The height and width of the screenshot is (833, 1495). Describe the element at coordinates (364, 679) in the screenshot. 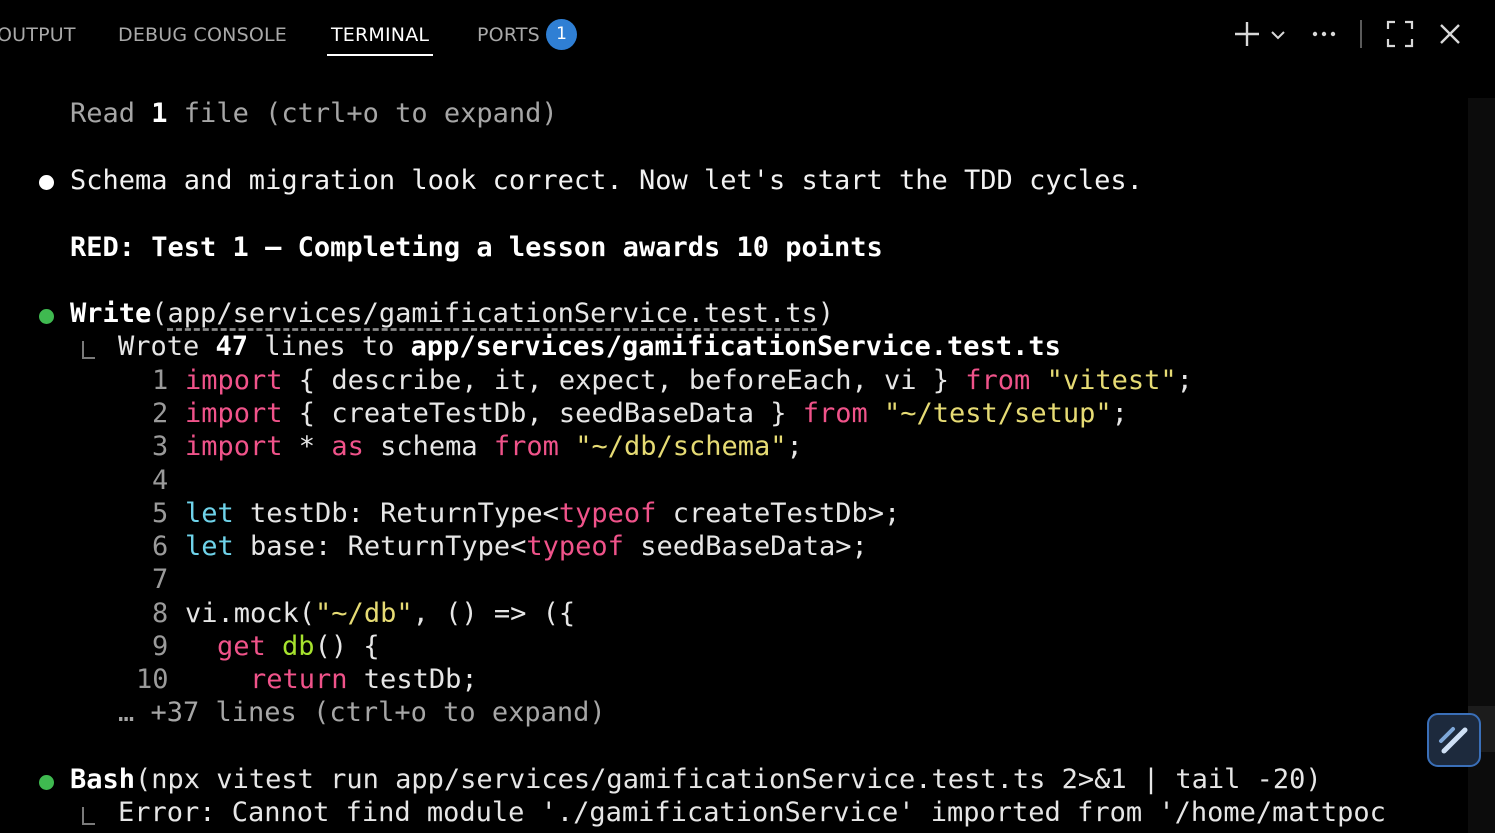

I see `code-line: return testDb;` at that location.